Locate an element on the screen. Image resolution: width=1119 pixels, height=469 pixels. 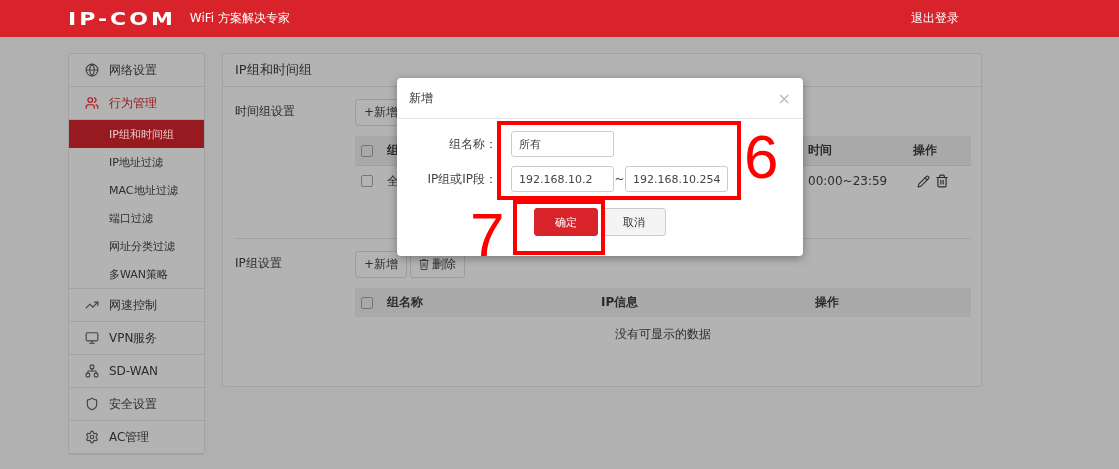
sidebar-item: 网络设置 is located at coordinates (136, 70).